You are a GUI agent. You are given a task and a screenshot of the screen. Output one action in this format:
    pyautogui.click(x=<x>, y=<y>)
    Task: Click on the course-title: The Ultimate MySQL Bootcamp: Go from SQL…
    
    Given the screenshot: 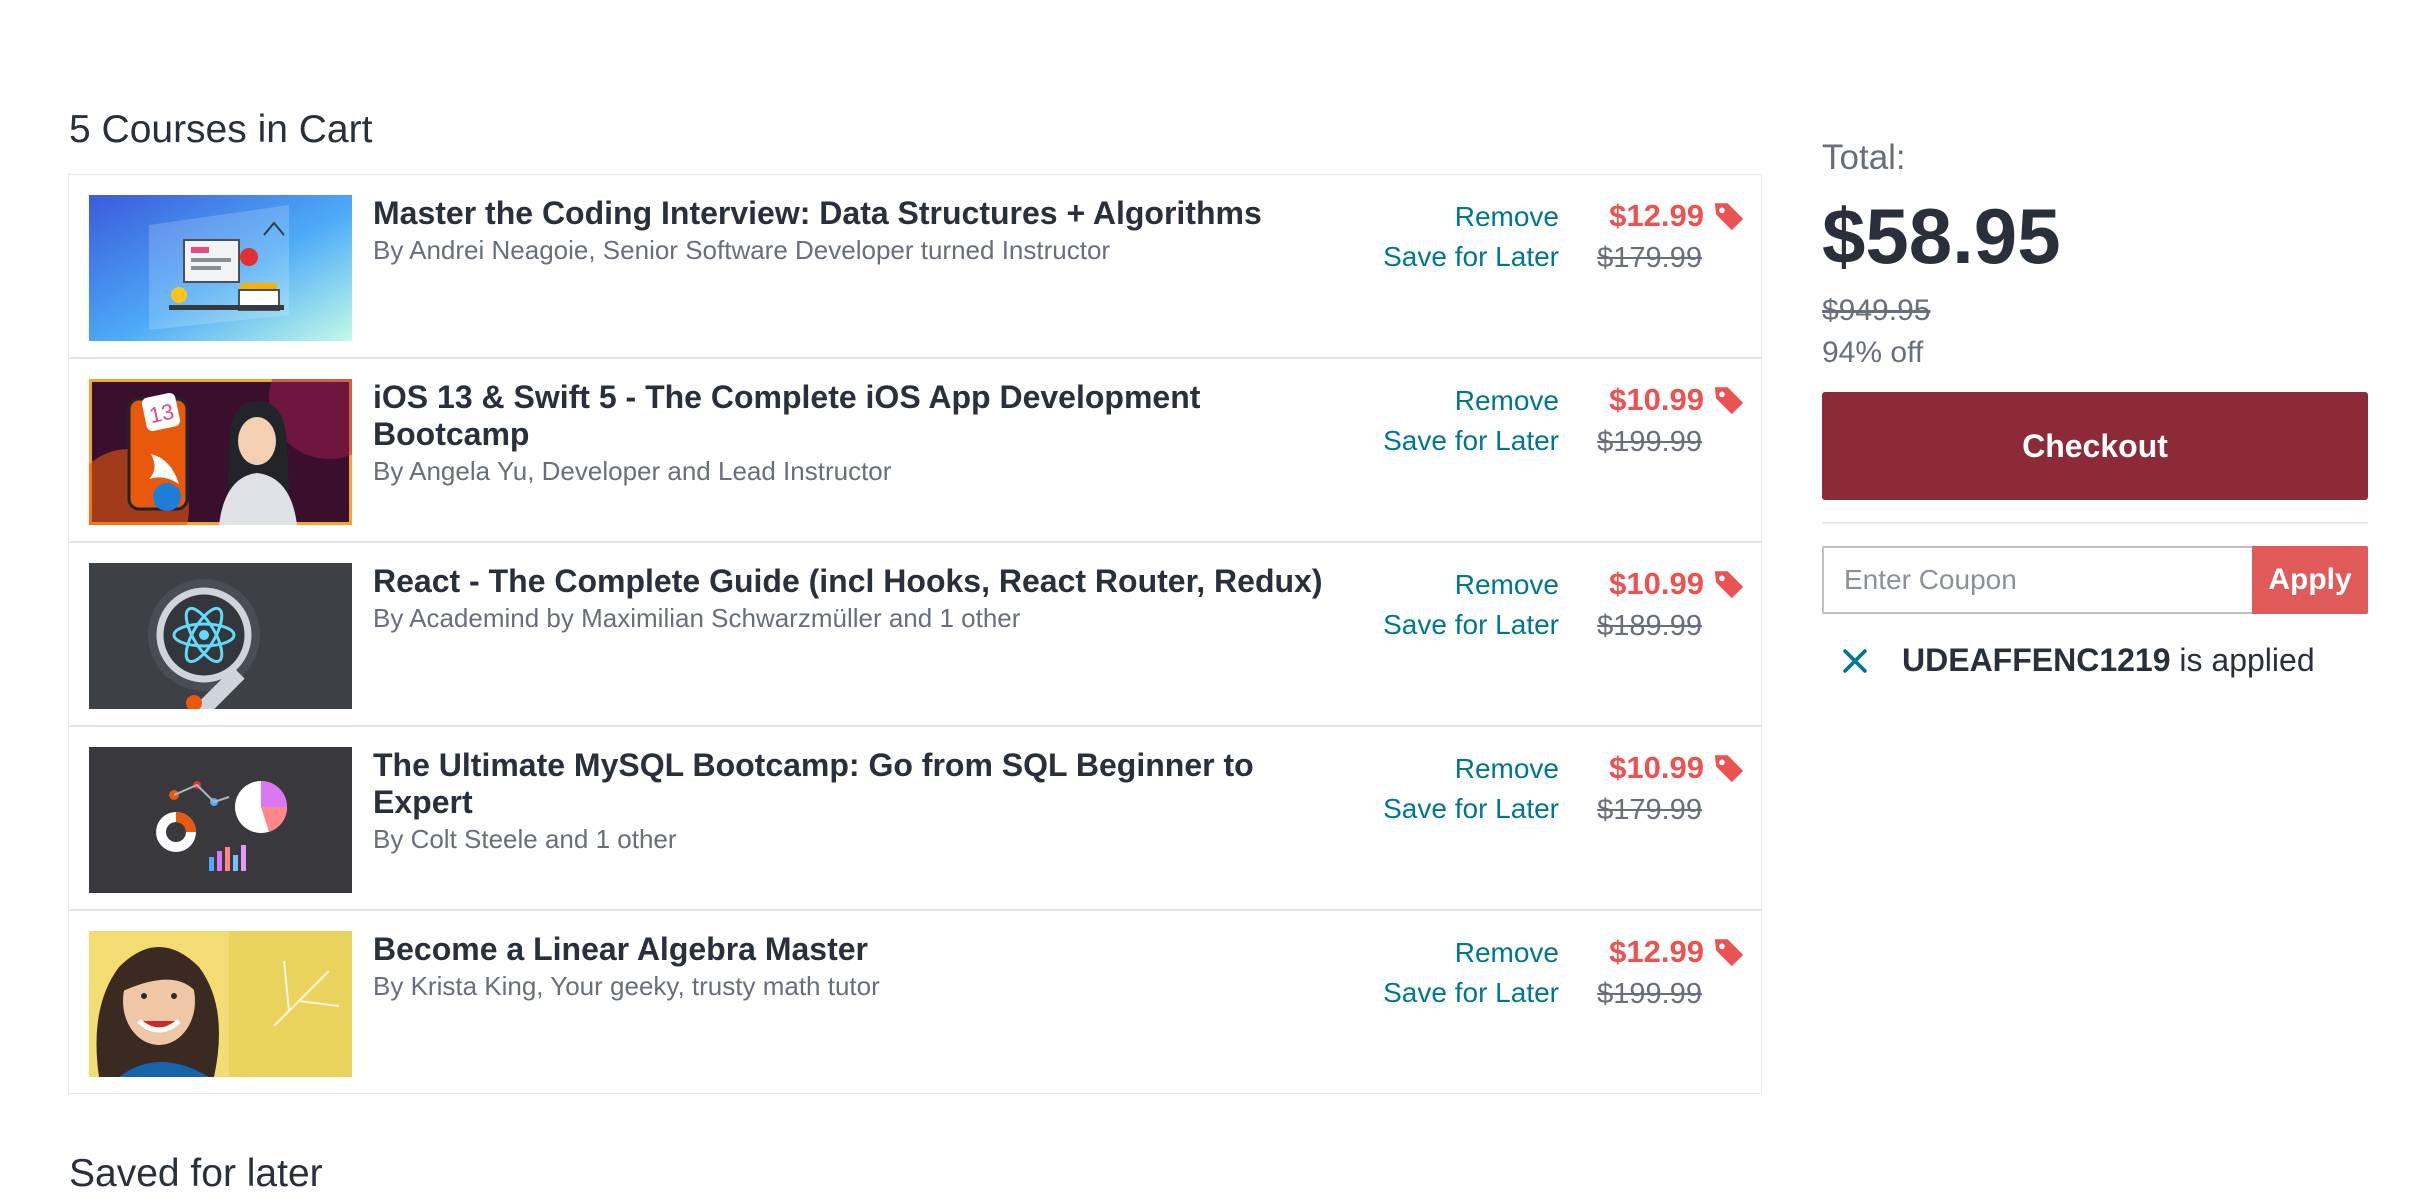 What is the action you would take?
    pyautogui.click(x=863, y=784)
    